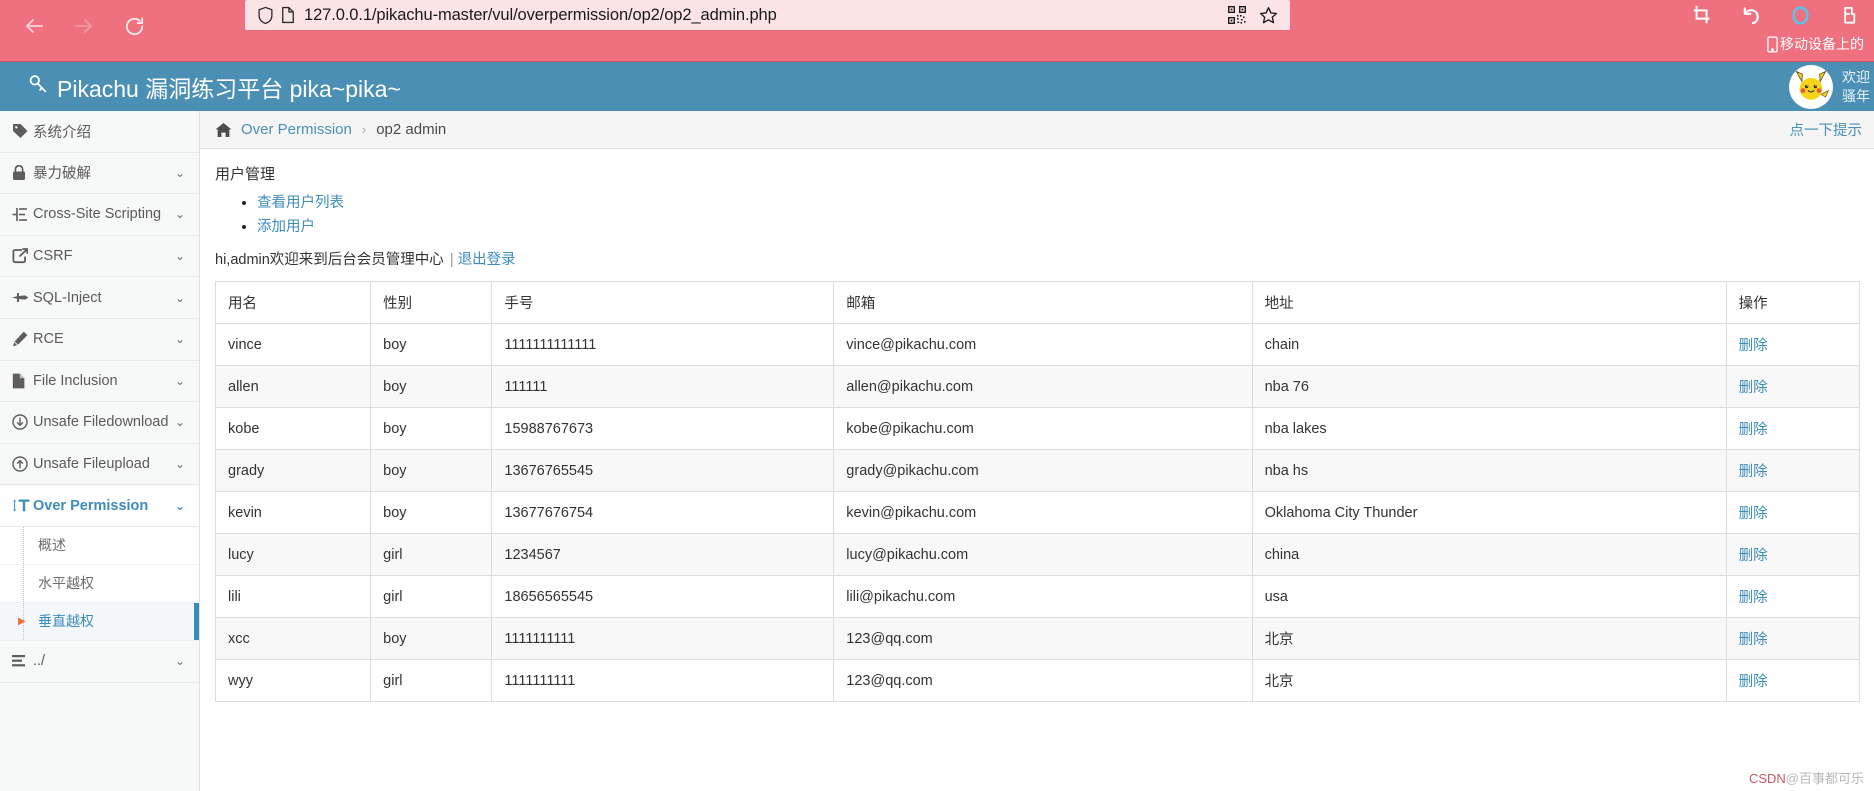 The image size is (1874, 791). Describe the element at coordinates (1751, 15) in the screenshot. I see `undo-icon` at that location.